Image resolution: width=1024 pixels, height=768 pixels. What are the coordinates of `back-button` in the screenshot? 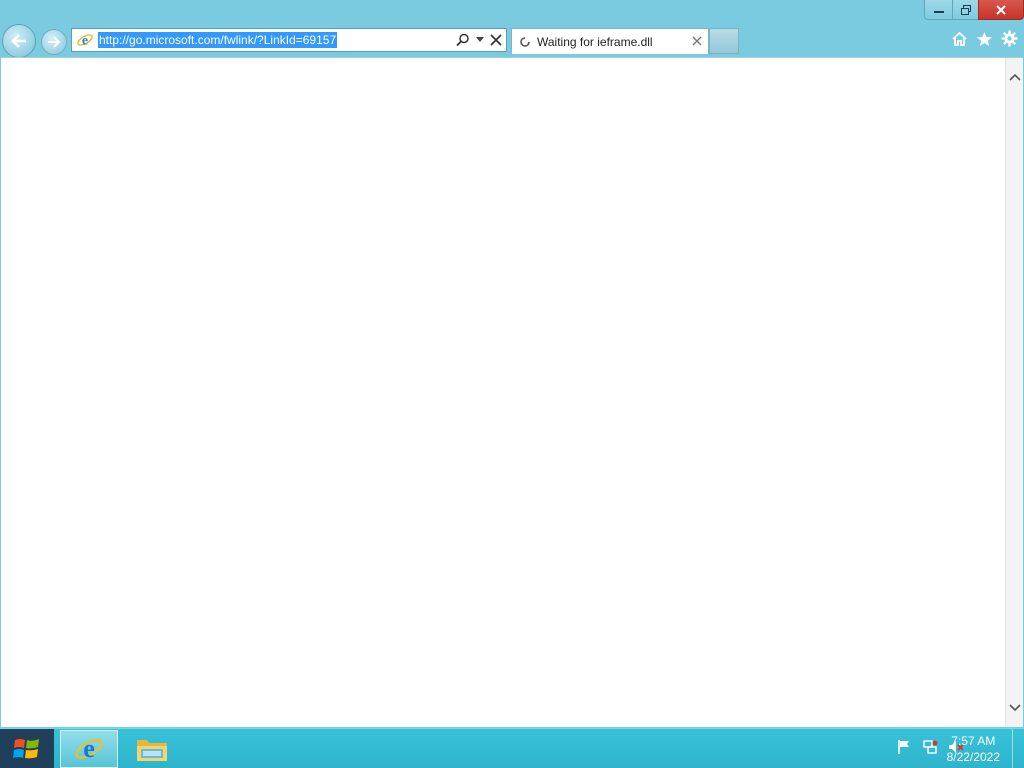 It's located at (19, 41).